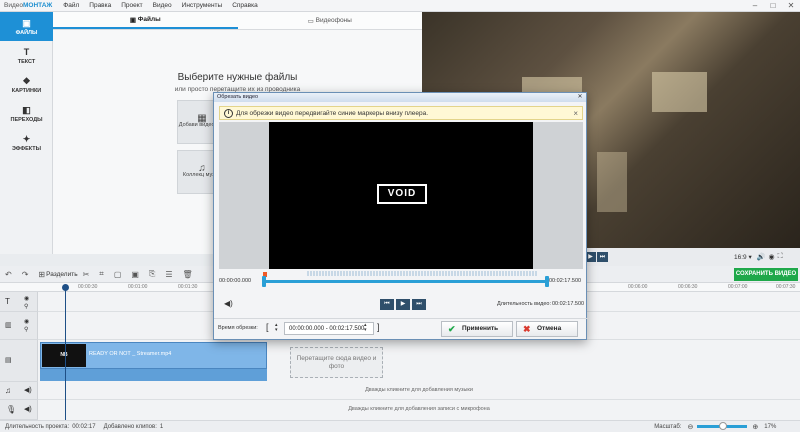 The image size is (800, 432). Describe the element at coordinates (26, 55) in the screenshot. I see `sidebar-item-text: T ТЕКСТ` at that location.